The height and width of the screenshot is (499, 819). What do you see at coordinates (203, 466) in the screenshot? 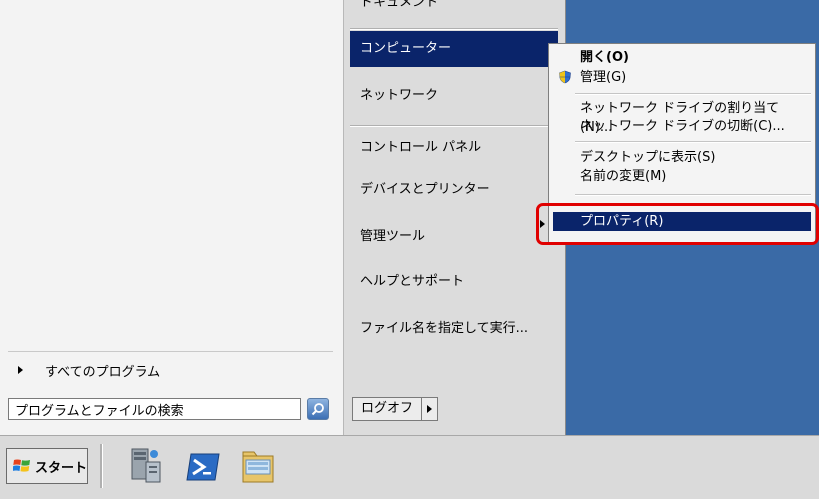
I see `powershell-icon` at bounding box center [203, 466].